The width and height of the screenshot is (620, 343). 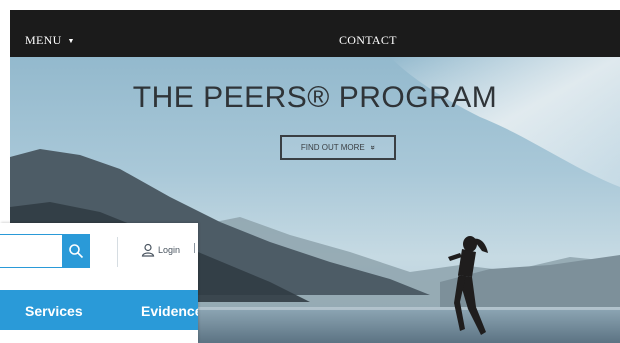 What do you see at coordinates (315, 33) in the screenshot?
I see `top-nav-bar: MENU ▼ CONTACT` at bounding box center [315, 33].